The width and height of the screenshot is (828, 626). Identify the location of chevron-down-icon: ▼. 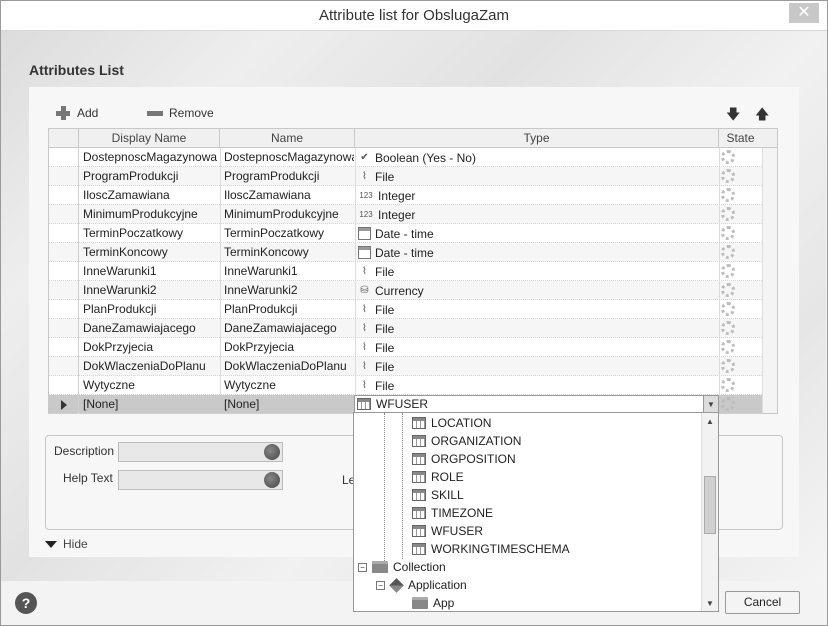
(711, 404).